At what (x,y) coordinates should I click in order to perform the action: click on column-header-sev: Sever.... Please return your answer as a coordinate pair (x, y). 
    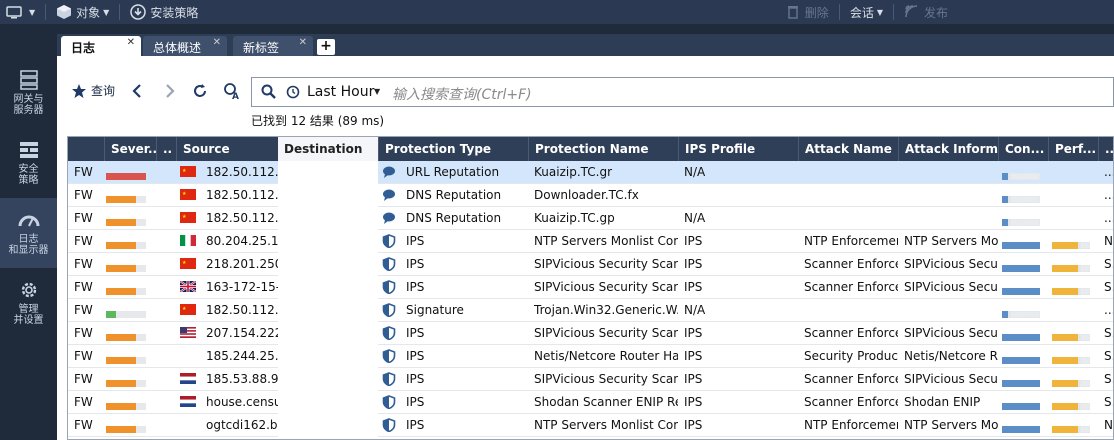
    Looking at the image, I should click on (130, 149).